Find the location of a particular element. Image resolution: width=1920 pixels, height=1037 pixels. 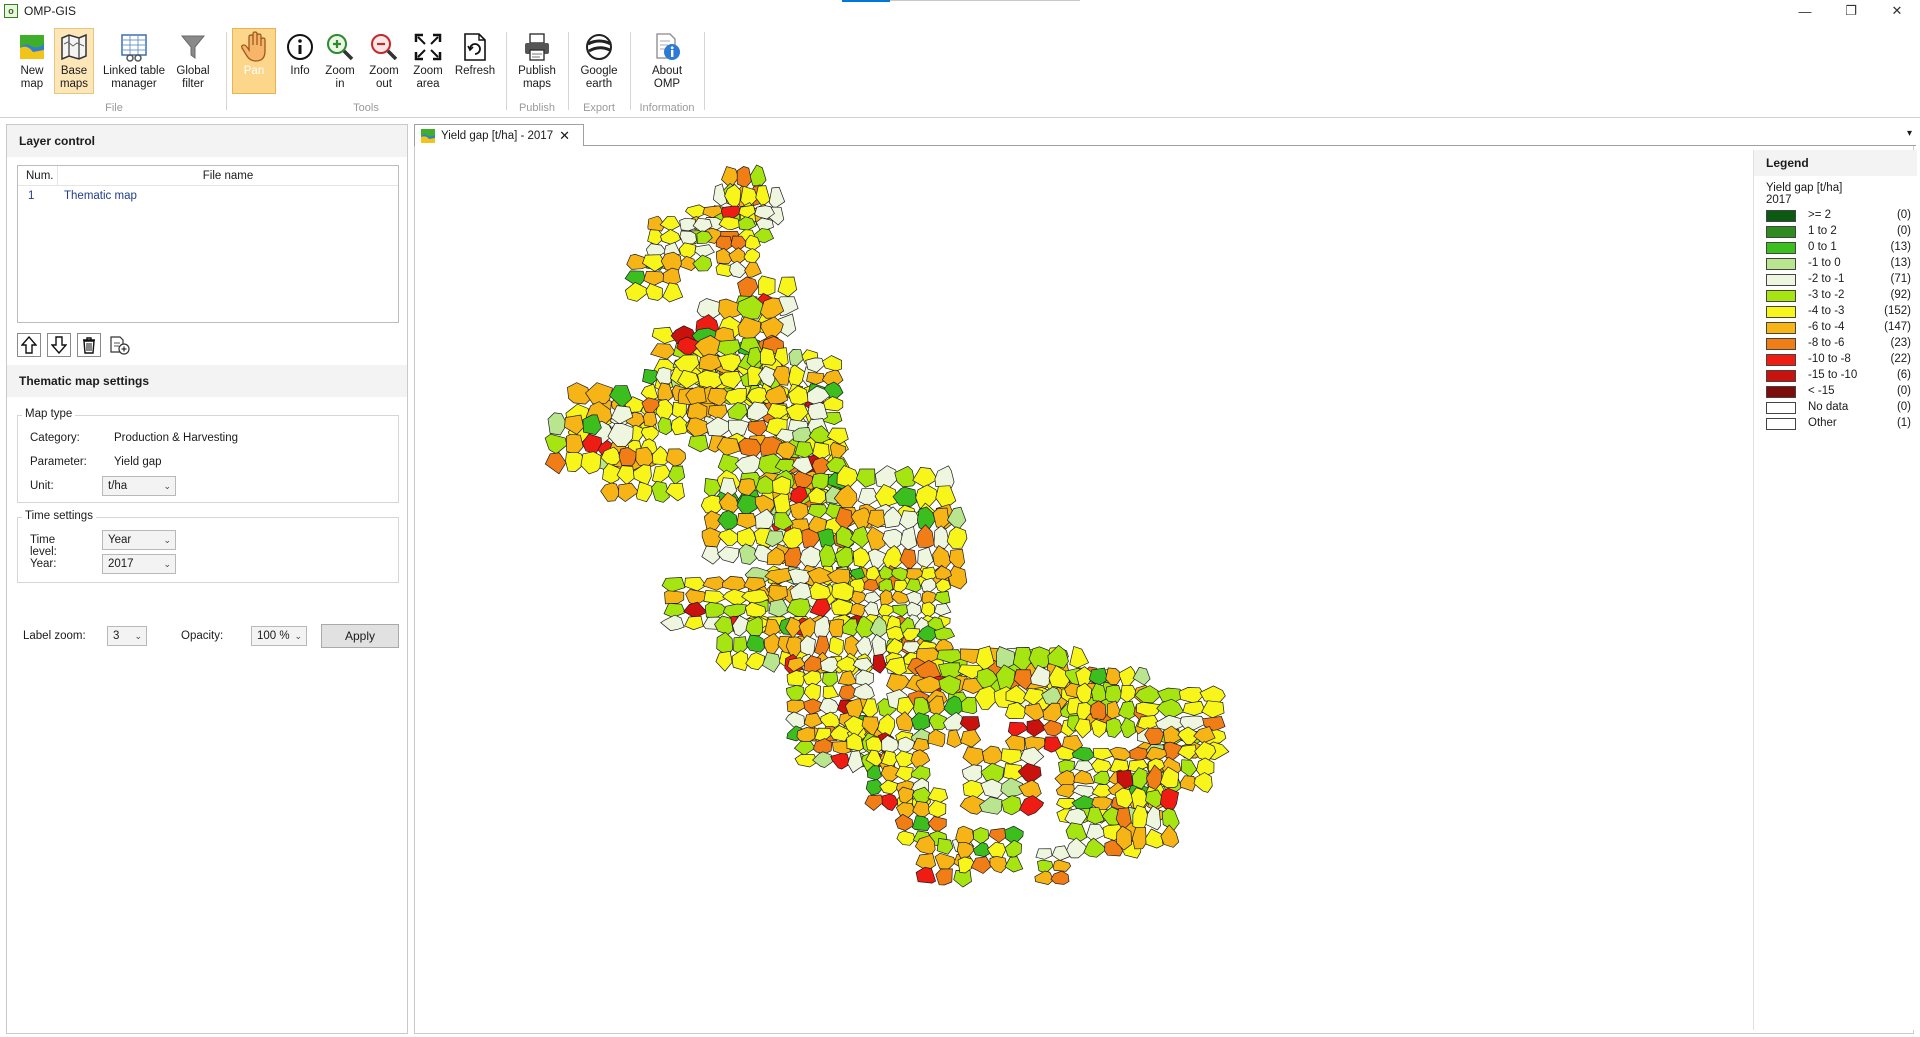

pan-button: Pan is located at coordinates (254, 61).